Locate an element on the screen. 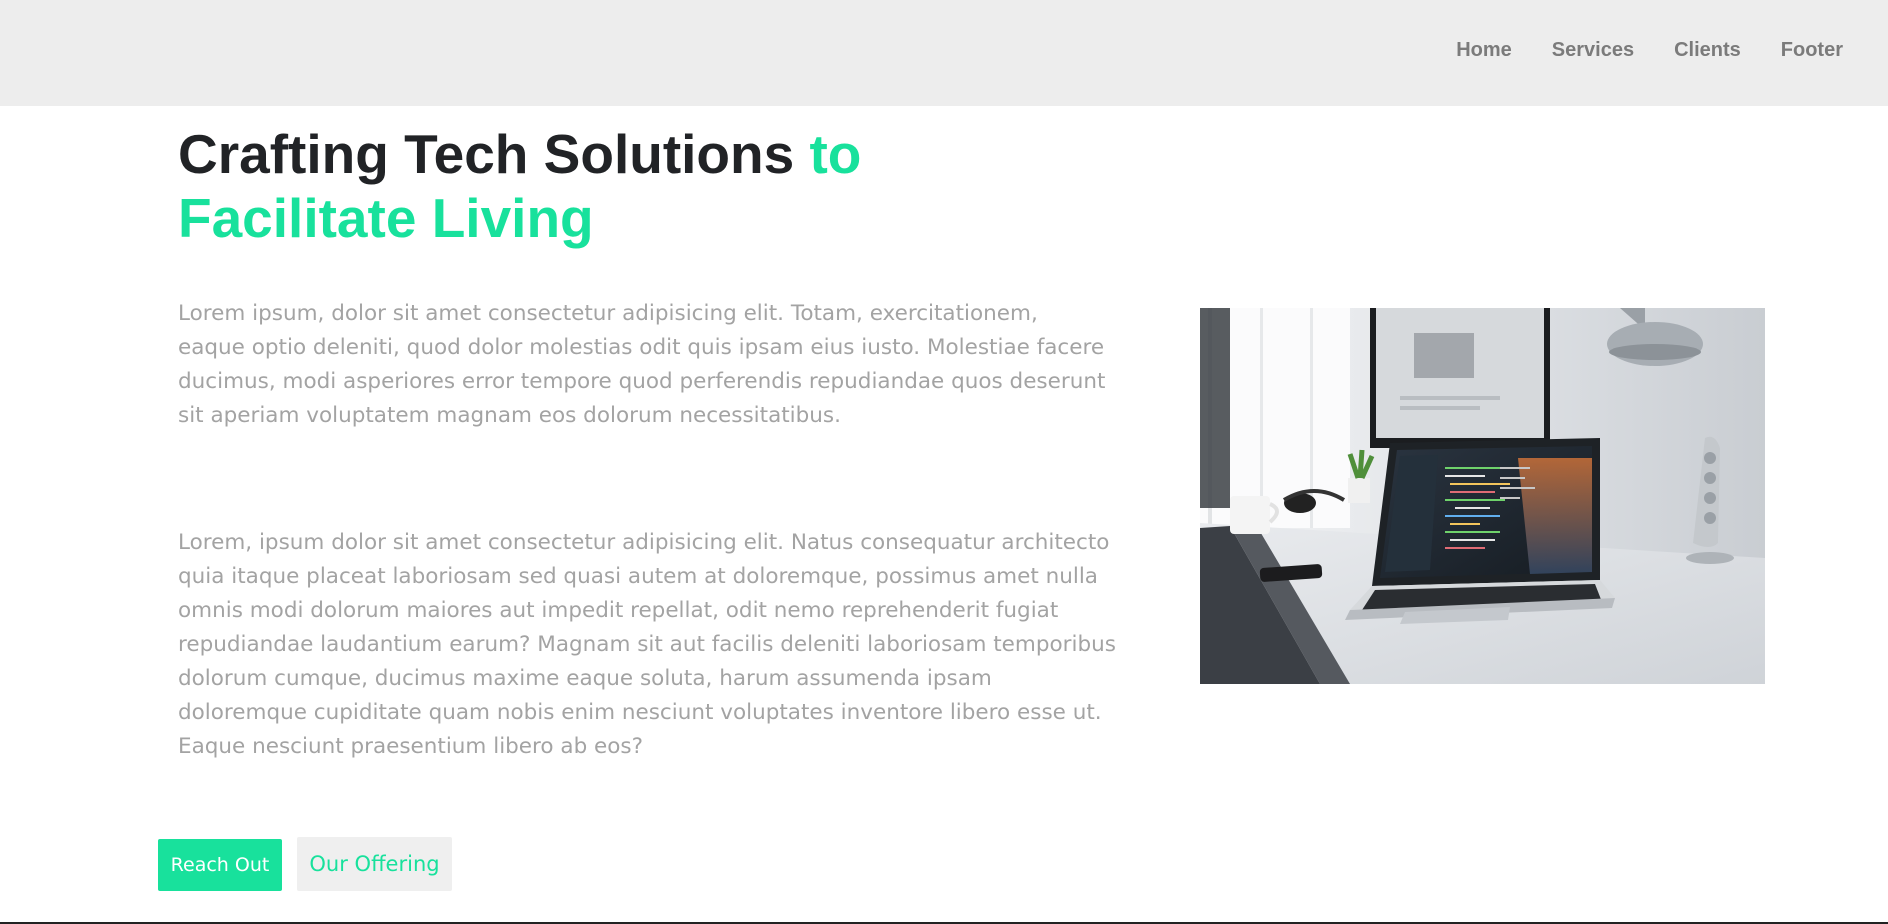 The width and height of the screenshot is (1888, 924). nav-item-clients: Clients is located at coordinates (1707, 50).